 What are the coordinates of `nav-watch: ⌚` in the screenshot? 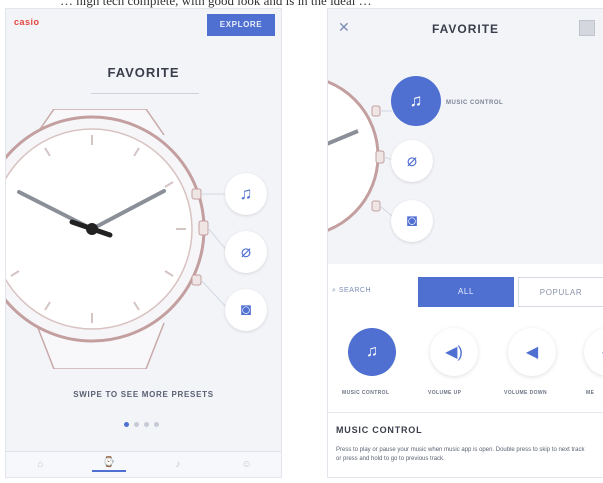 It's located at (109, 464).